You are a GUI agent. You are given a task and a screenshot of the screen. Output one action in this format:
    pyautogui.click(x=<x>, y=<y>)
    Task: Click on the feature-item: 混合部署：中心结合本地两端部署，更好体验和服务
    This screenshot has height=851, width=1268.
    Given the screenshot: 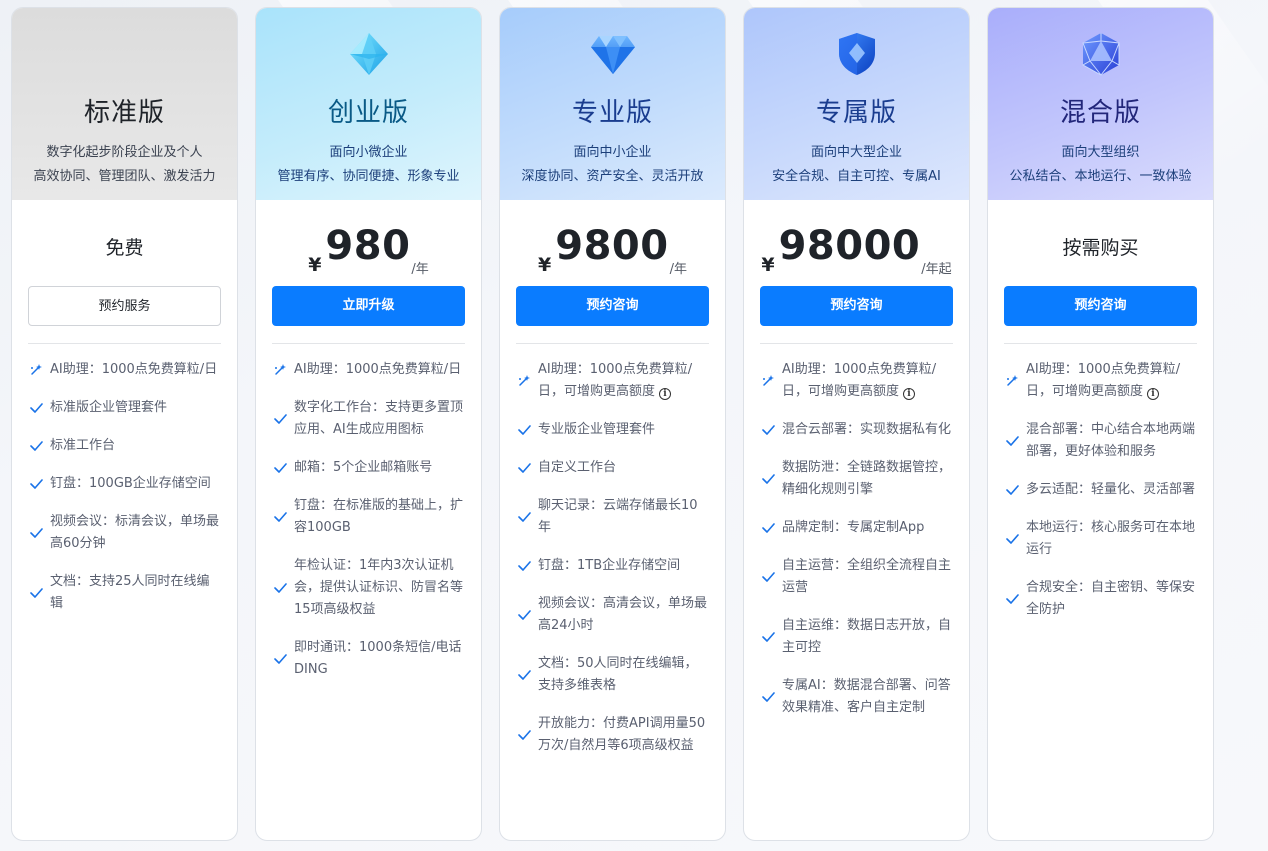 What is the action you would take?
    pyautogui.click(x=1100, y=441)
    